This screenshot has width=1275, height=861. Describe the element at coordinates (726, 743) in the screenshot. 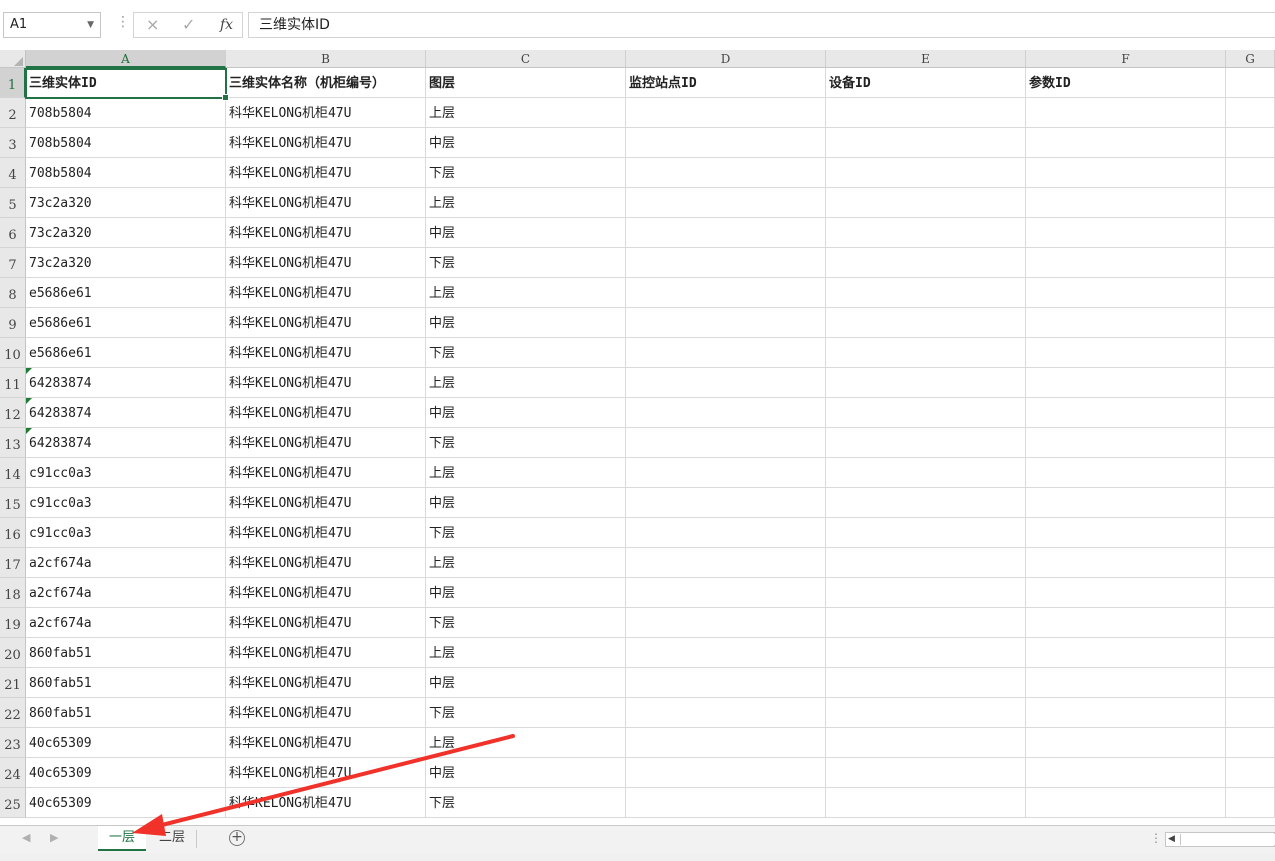

I see `cell-d23` at that location.